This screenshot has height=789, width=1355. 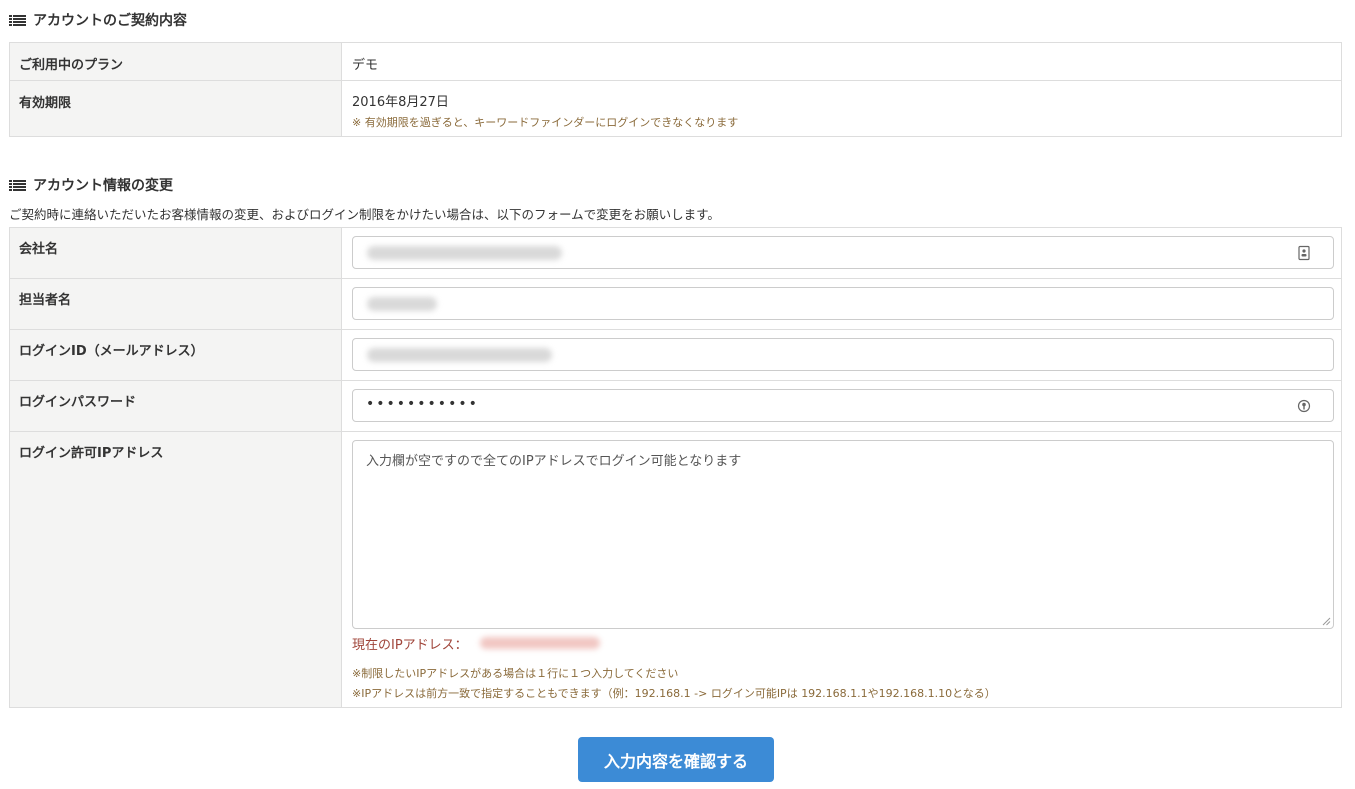 What do you see at coordinates (841, 61) in the screenshot?
I see `plan-value: デモ` at bounding box center [841, 61].